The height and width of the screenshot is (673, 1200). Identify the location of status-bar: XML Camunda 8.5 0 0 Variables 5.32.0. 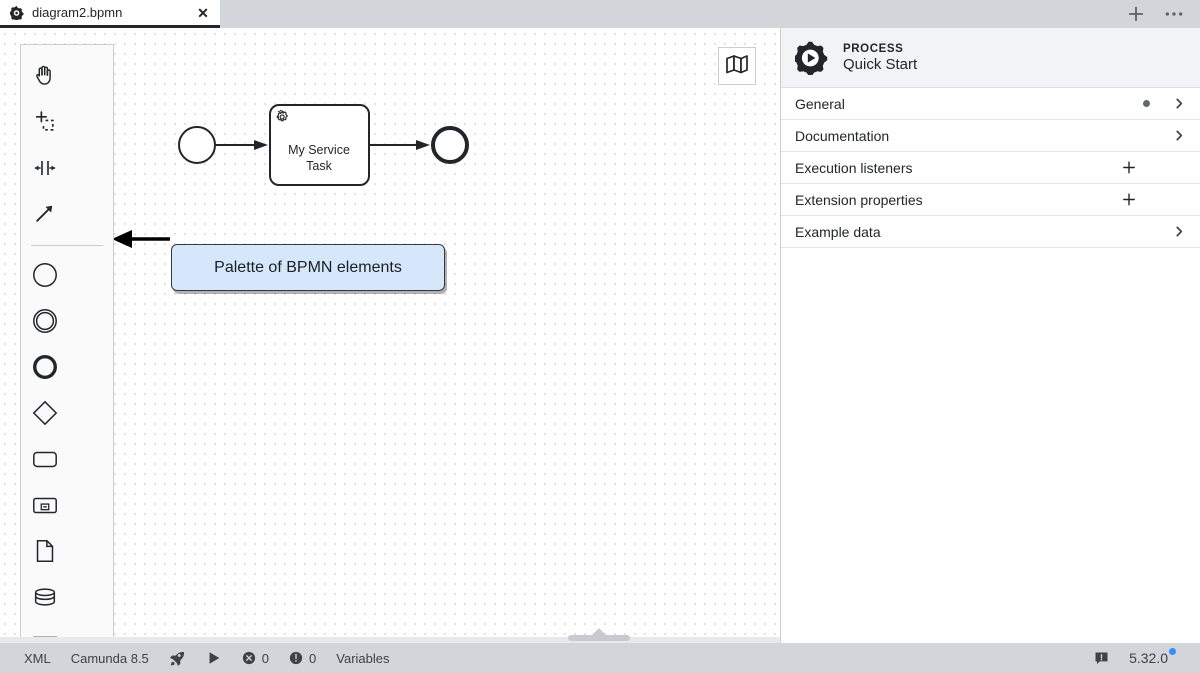
(600, 658).